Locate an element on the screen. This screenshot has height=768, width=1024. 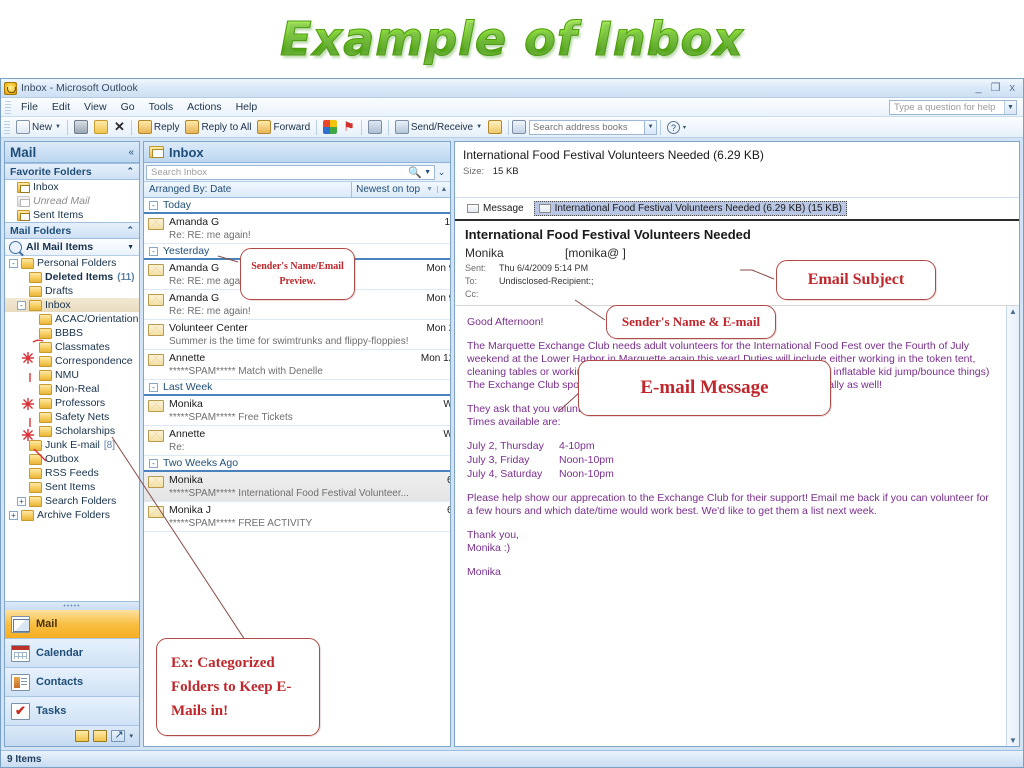
favorite-folder-item: Unread Mail is located at coordinates (72, 201).